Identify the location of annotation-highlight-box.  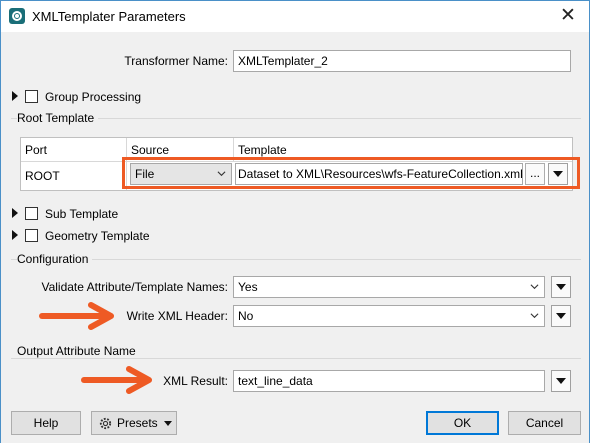
(351, 173).